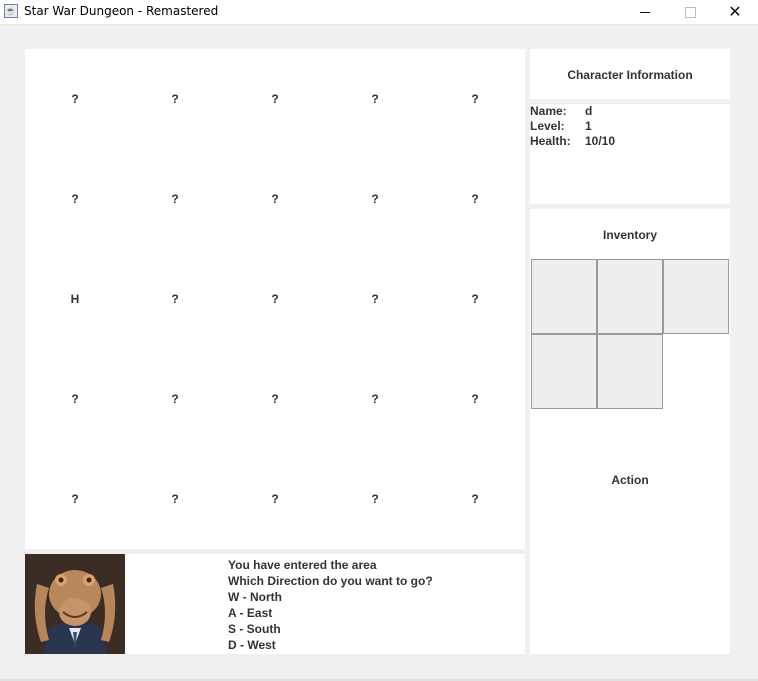 The width and height of the screenshot is (758, 681). I want to click on portrait-image, so click(75, 604).